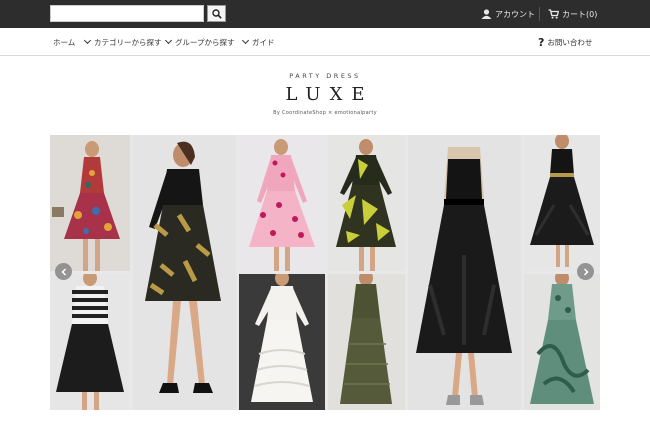 The height and width of the screenshot is (427, 650). Describe the element at coordinates (486, 14) in the screenshot. I see `user-icon` at that location.